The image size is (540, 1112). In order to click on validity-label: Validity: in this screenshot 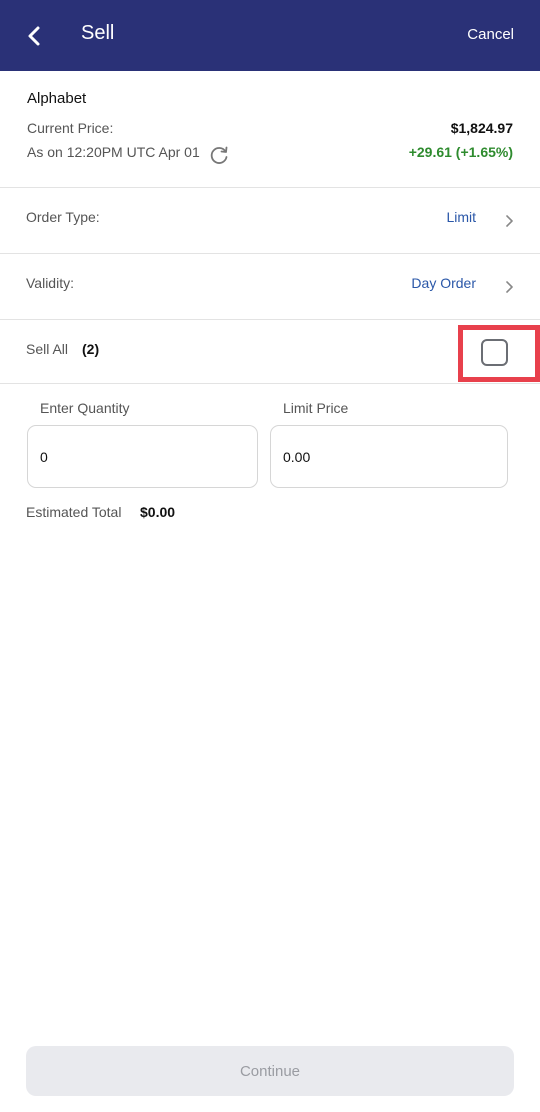, I will do `click(50, 283)`.